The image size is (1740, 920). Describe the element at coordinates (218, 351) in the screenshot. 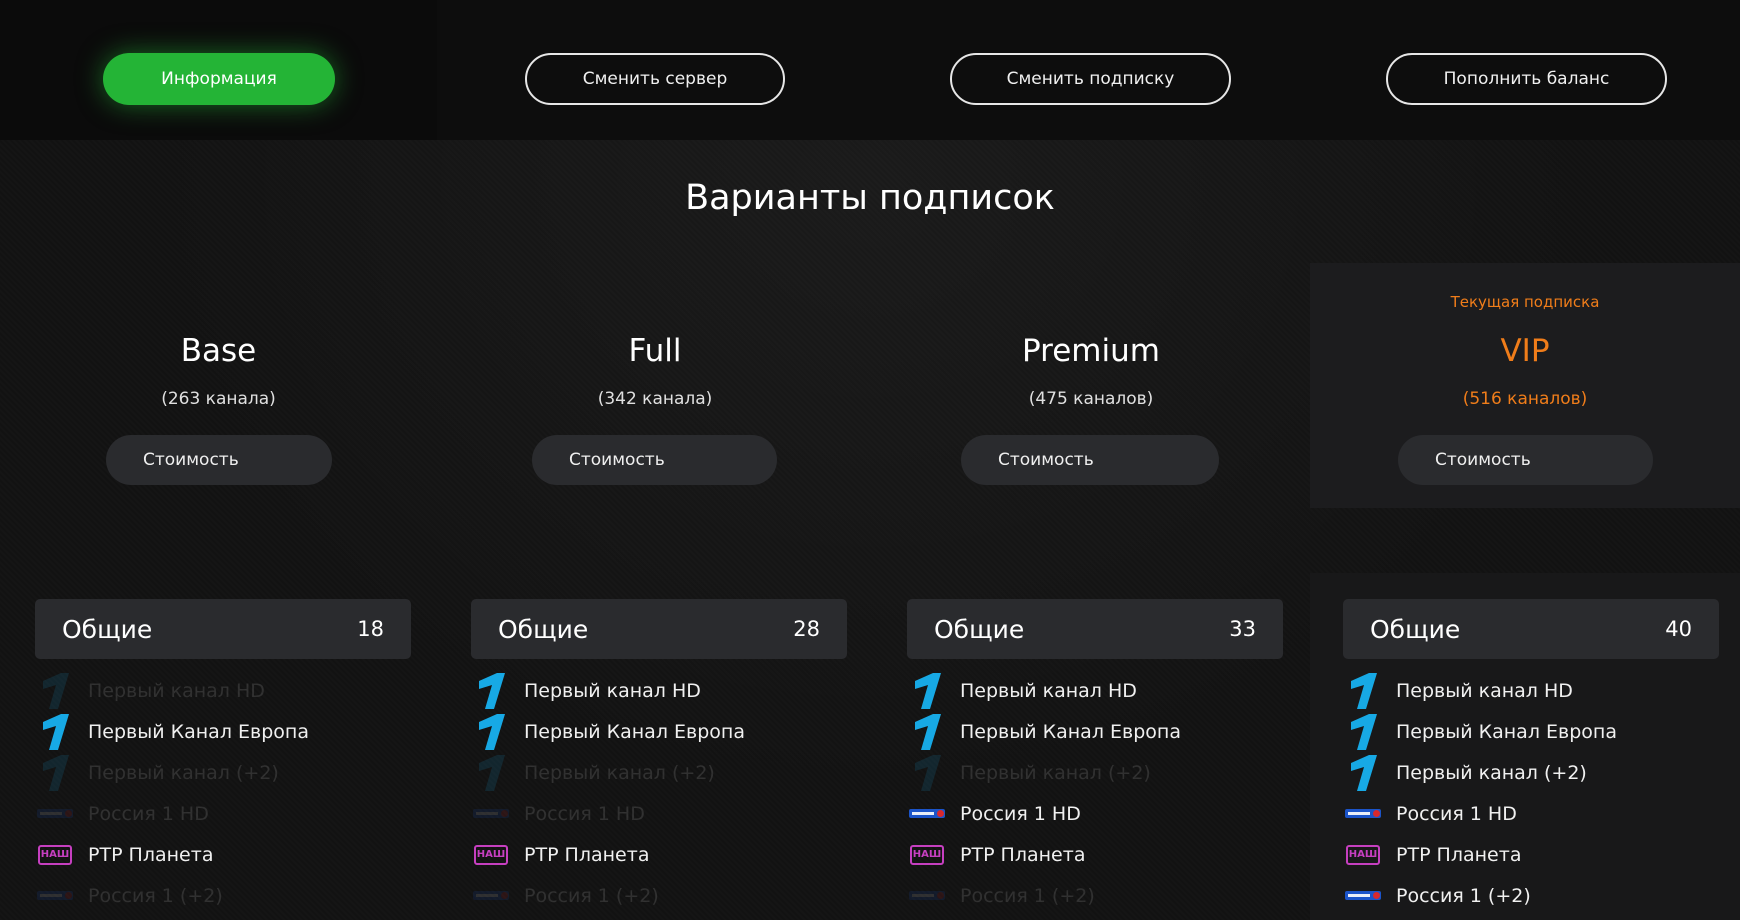

I see `plan-name: Base` at that location.